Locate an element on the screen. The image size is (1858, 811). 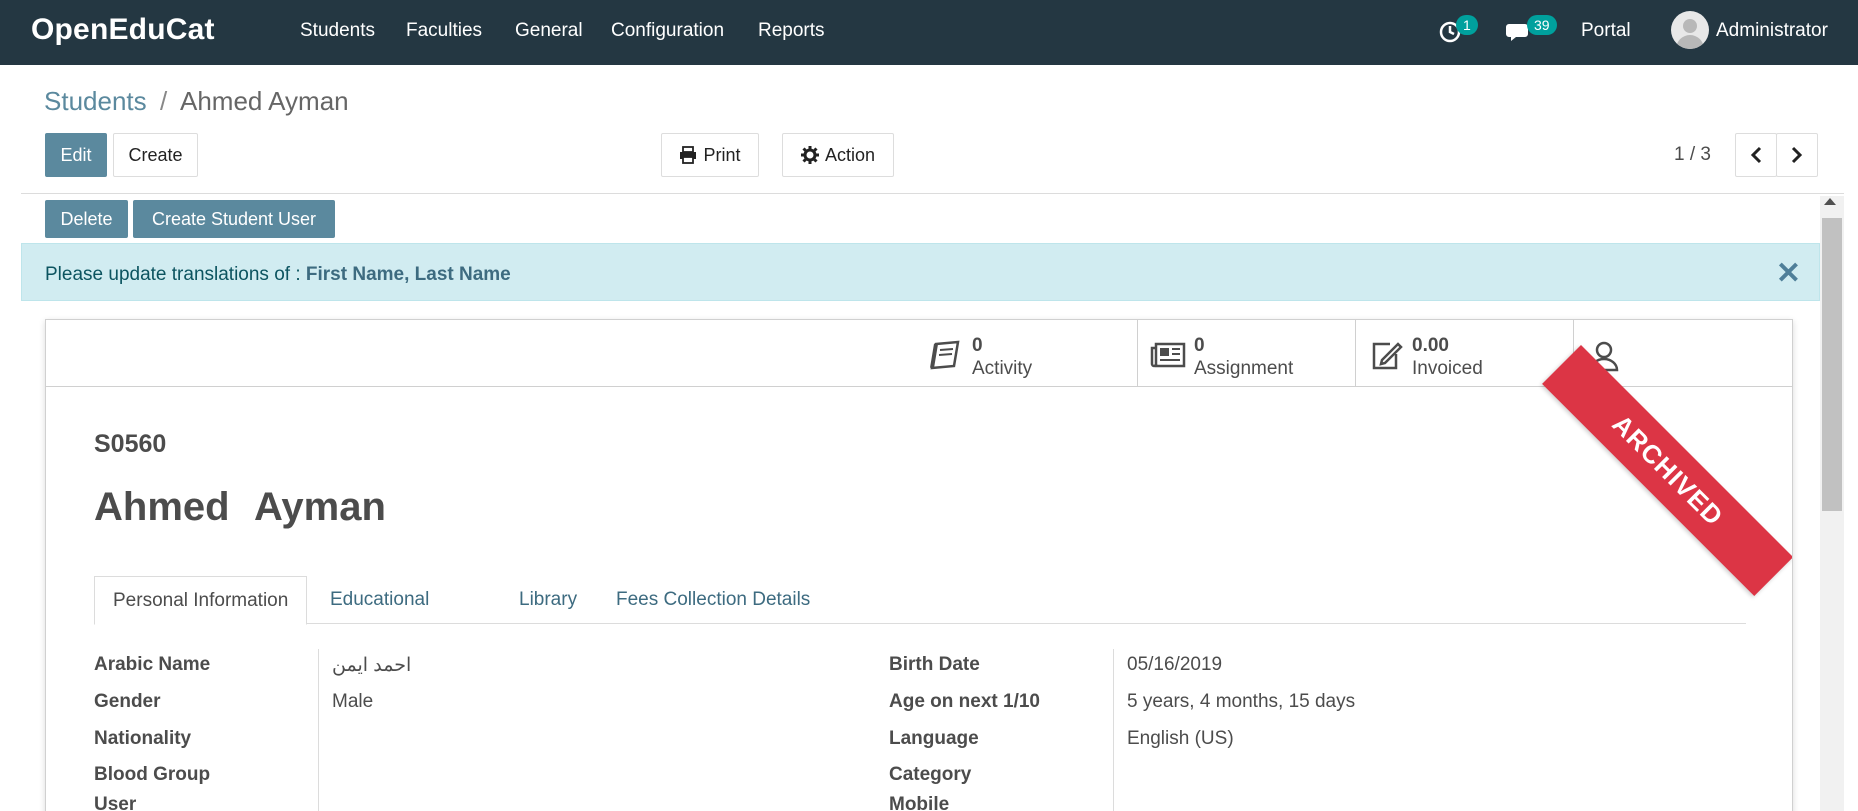
user-menu: Administrator is located at coordinates (1772, 31).